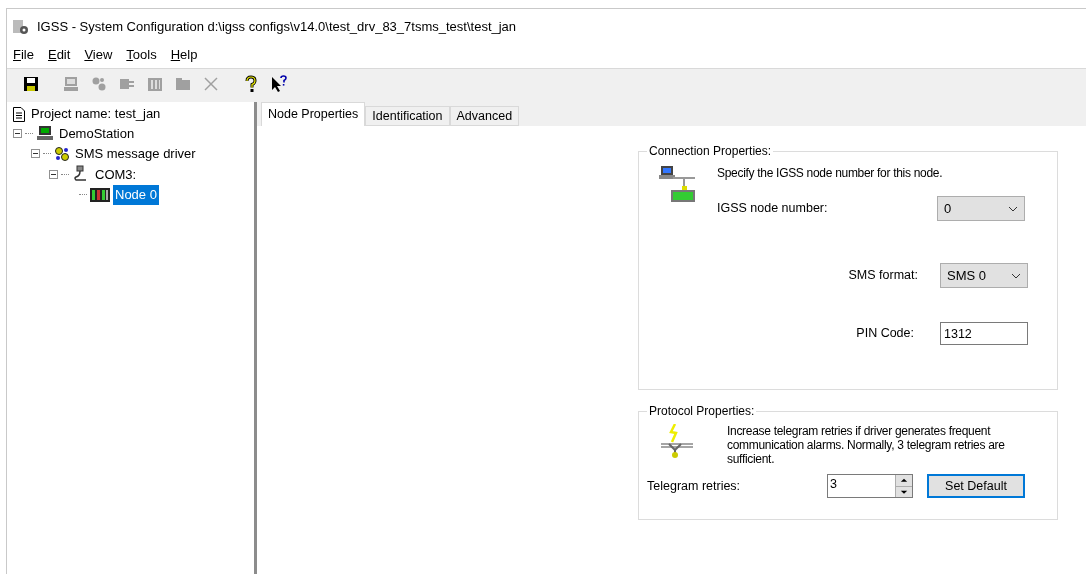  What do you see at coordinates (830, 173) in the screenshot?
I see `description-text: Specify the IGSS node number for this node.` at bounding box center [830, 173].